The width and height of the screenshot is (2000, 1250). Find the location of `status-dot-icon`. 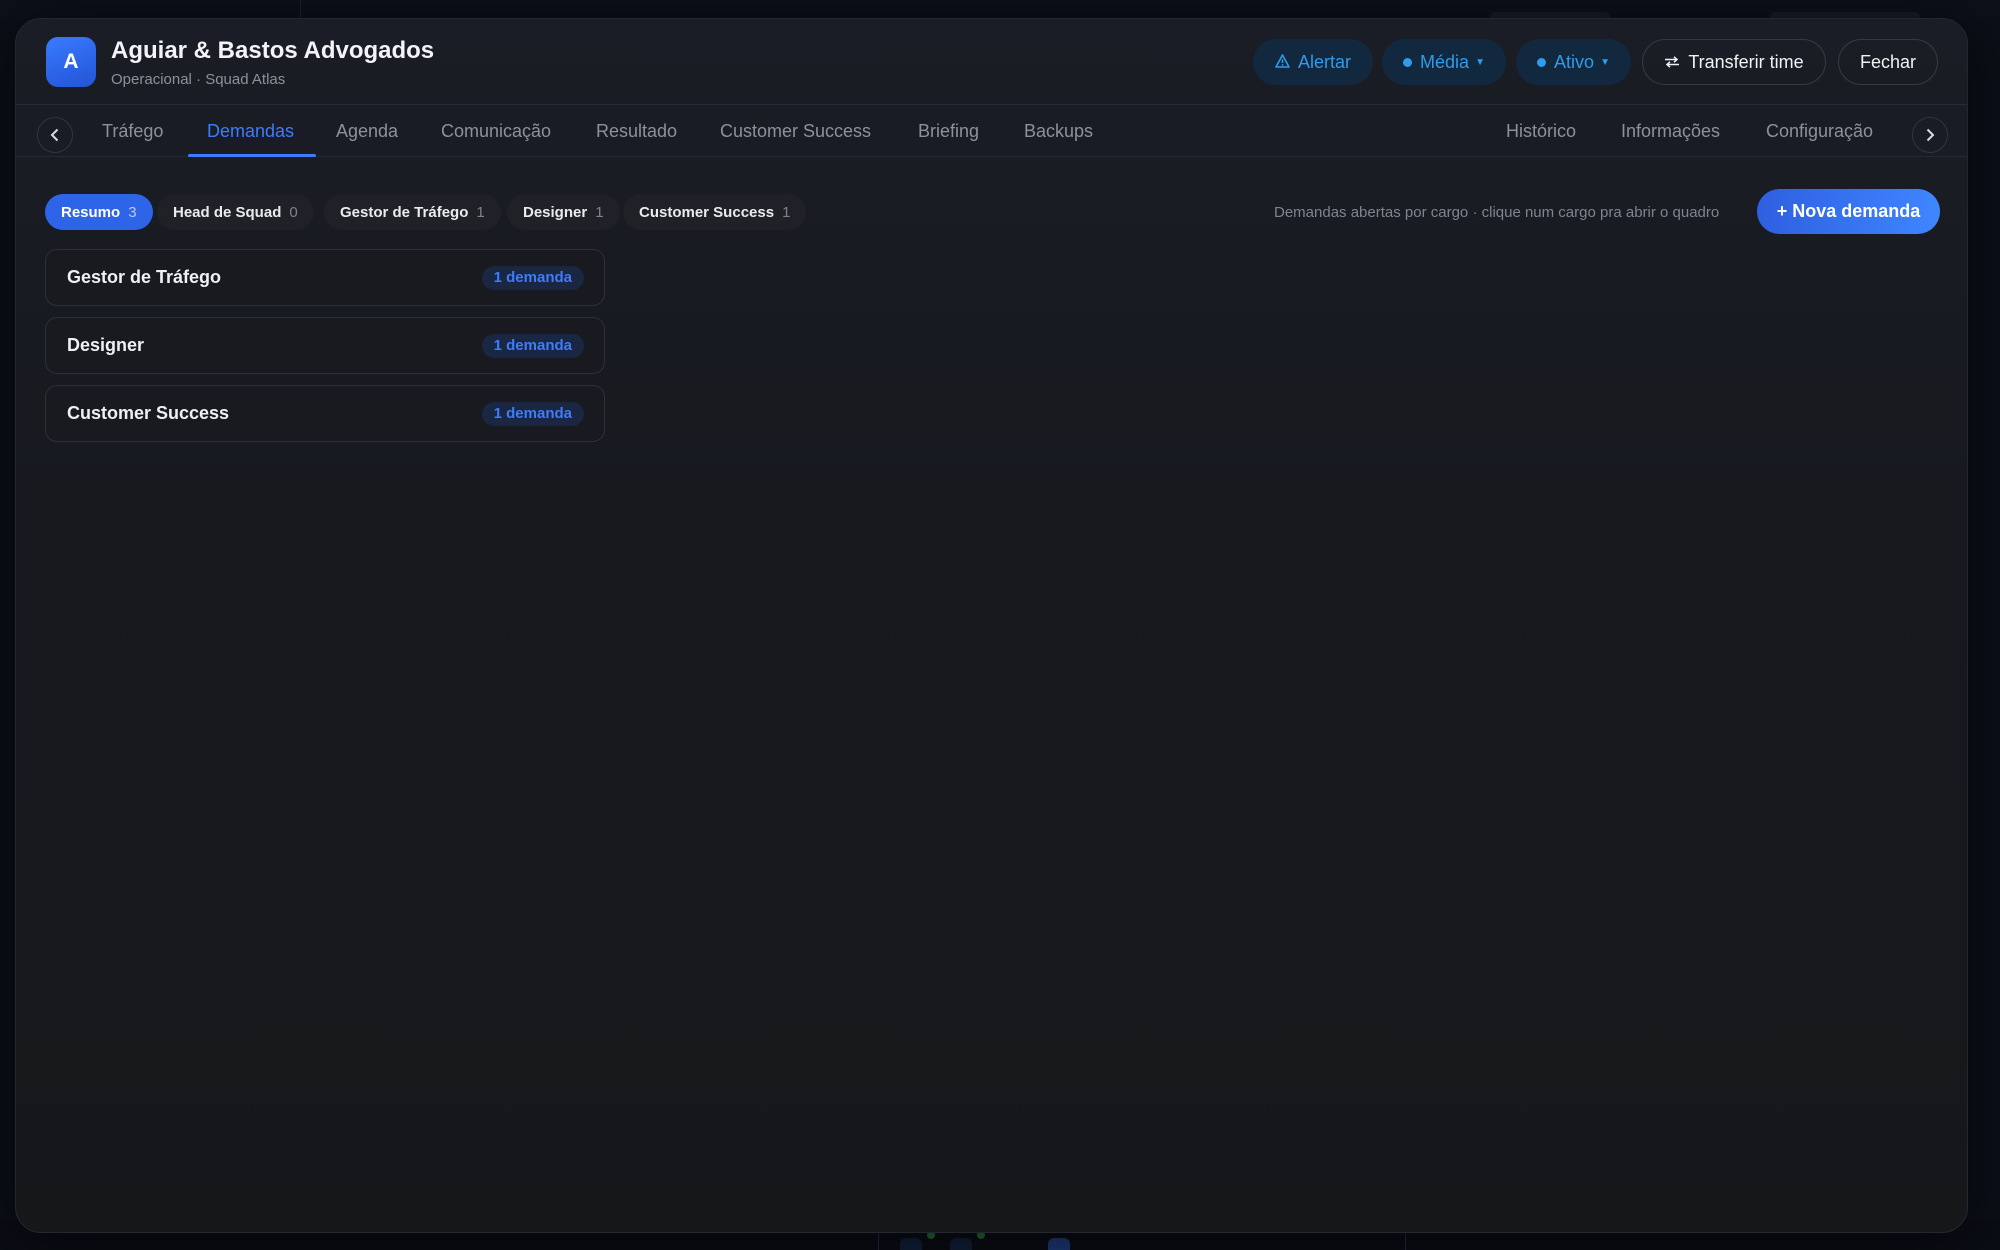

status-dot-icon is located at coordinates (1542, 62).